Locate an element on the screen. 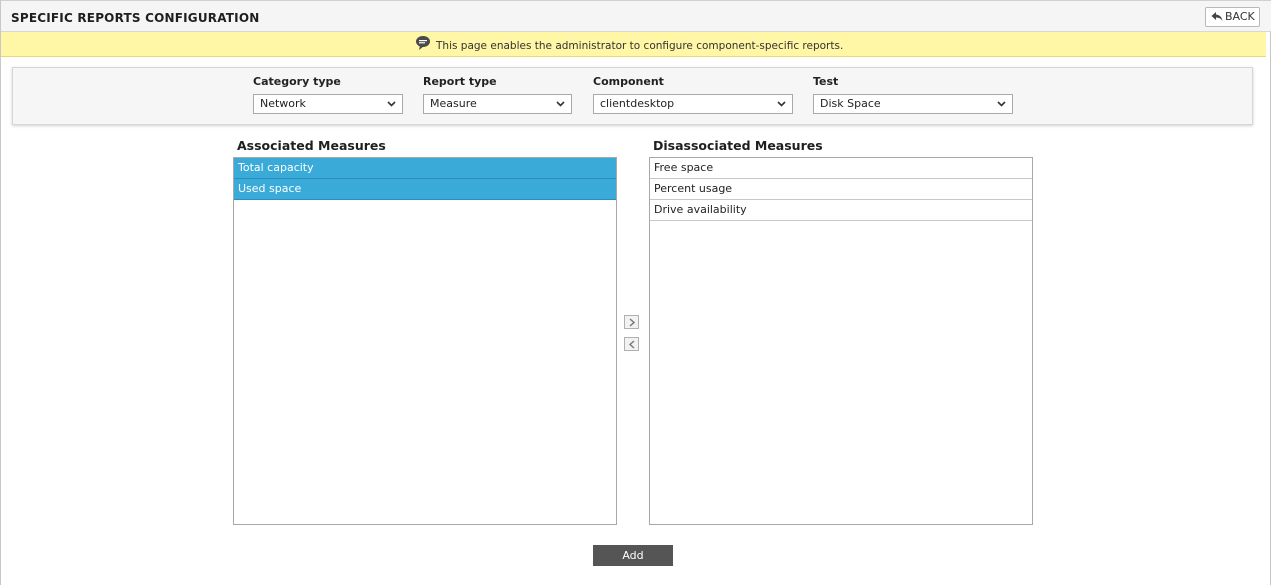 The height and width of the screenshot is (585, 1273). add-button: Add is located at coordinates (633, 555).